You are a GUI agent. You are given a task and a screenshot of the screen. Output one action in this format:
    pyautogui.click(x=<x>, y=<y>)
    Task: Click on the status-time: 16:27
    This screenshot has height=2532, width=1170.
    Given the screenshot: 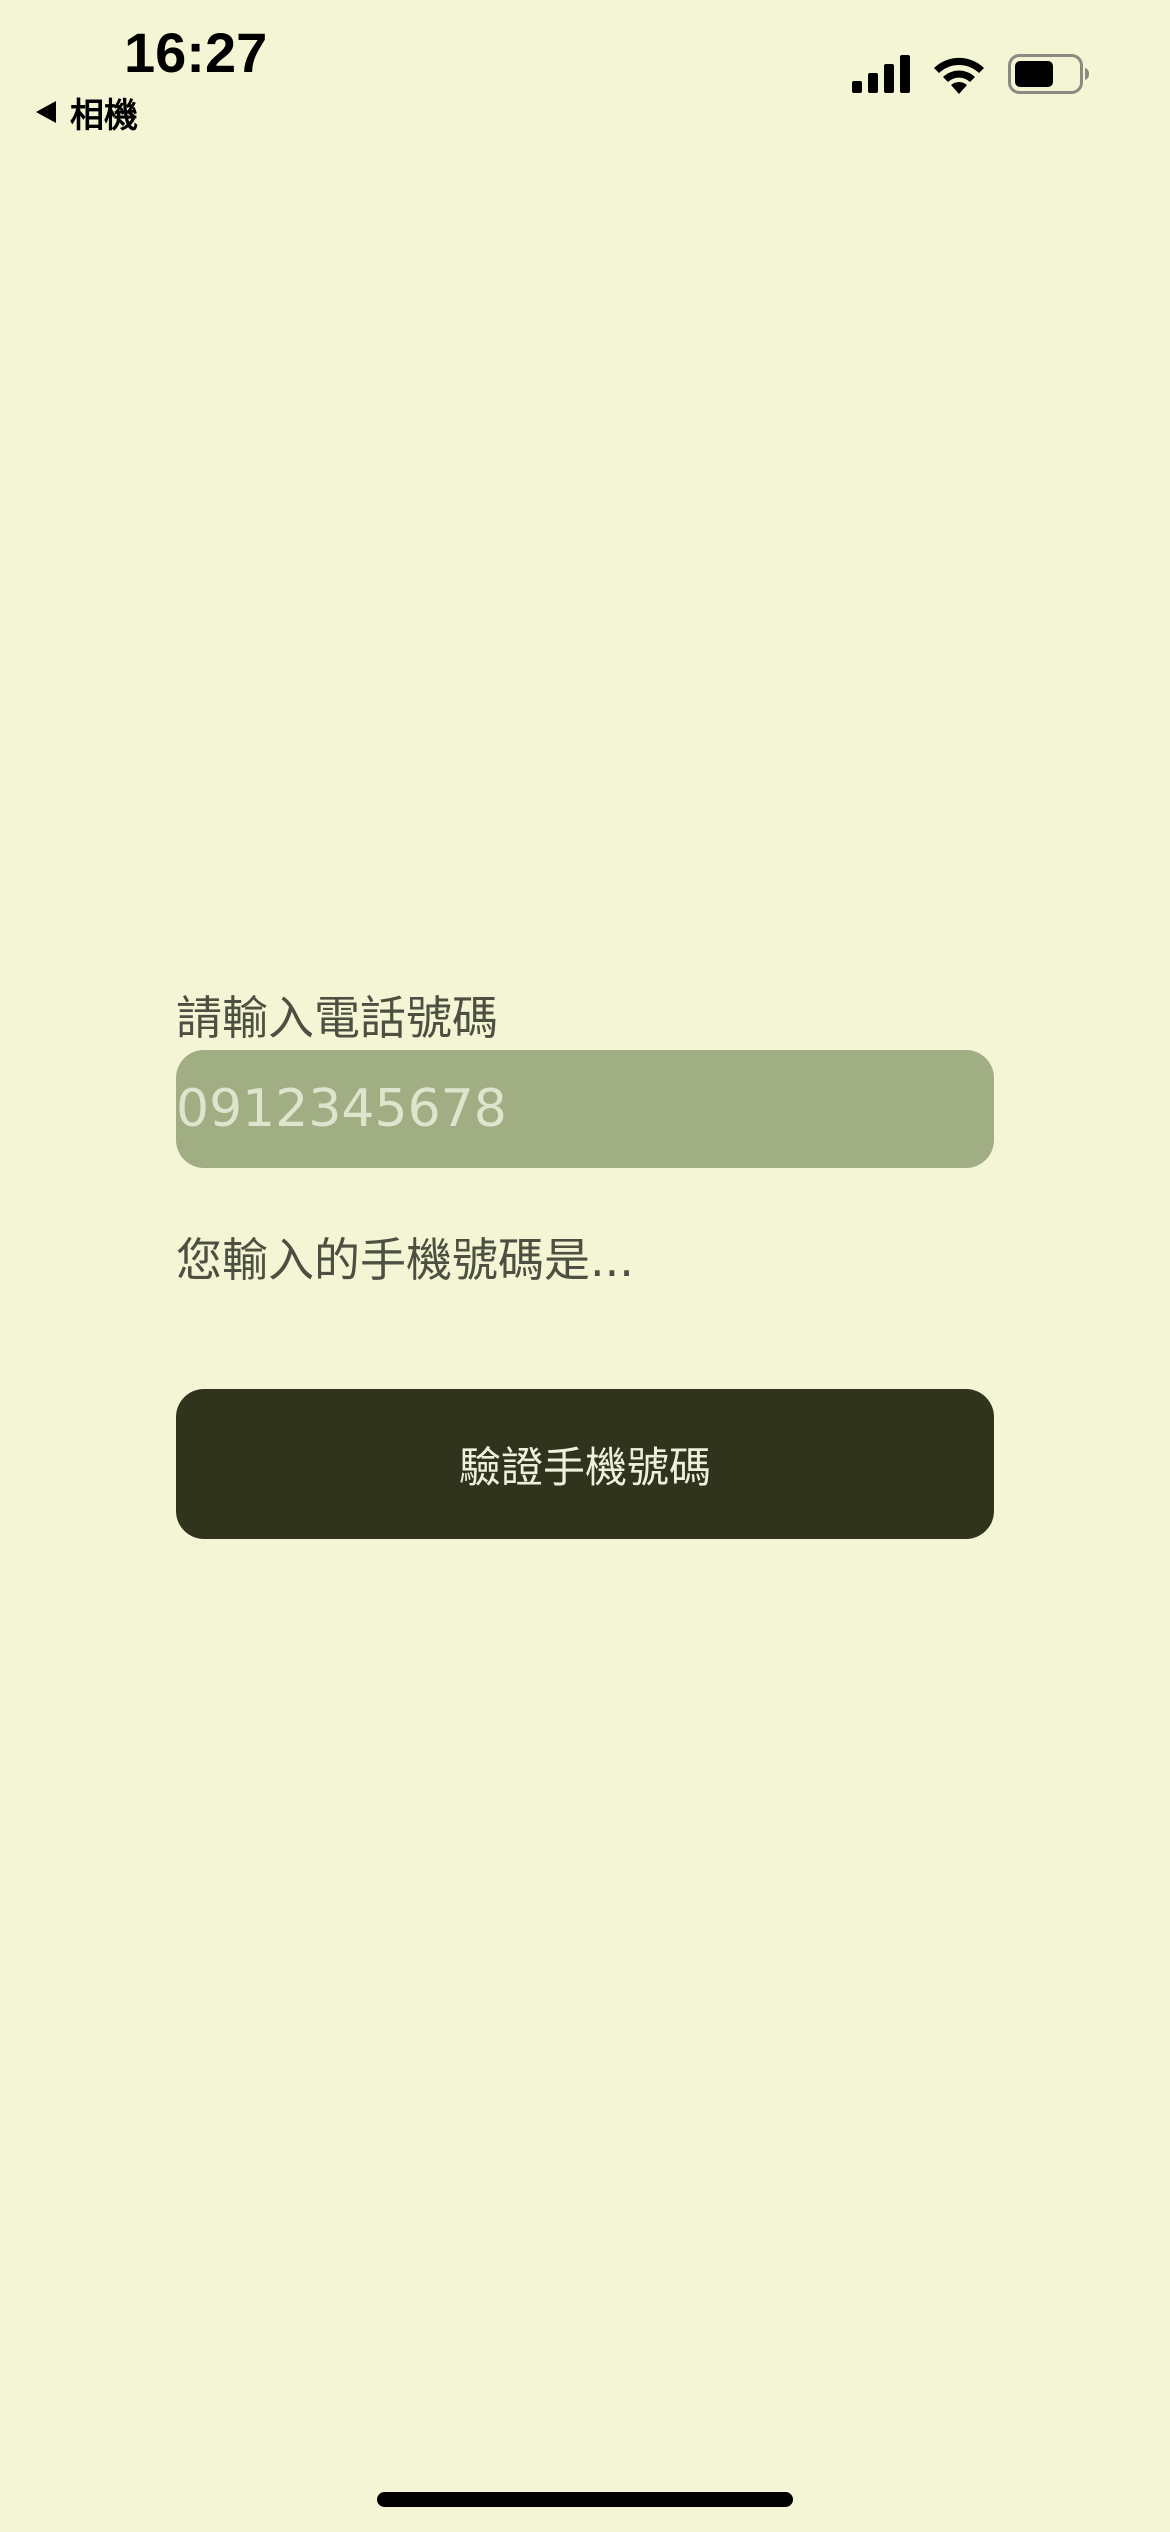 What is the action you would take?
    pyautogui.click(x=196, y=52)
    